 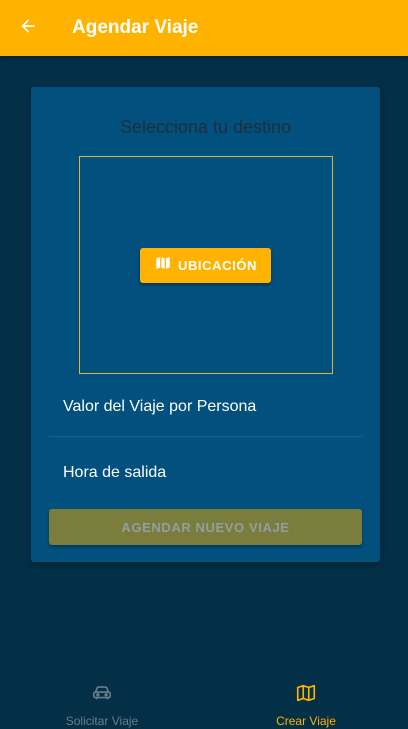 I want to click on bottom-navigation: Solicitar Viaje Crear Viaje, so click(x=204, y=700).